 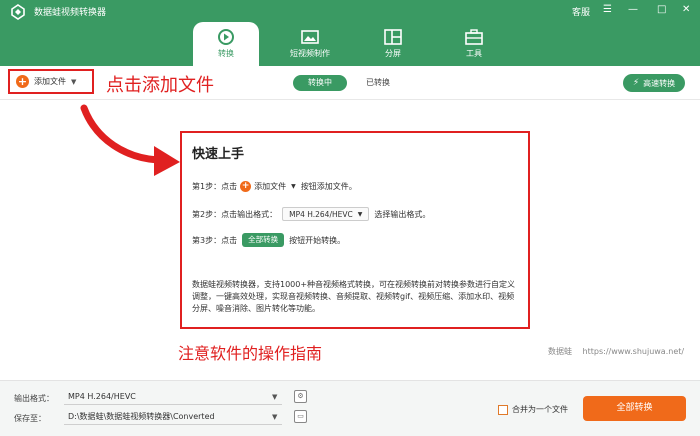 I want to click on tab-short-video: 短视频制作, so click(x=310, y=44).